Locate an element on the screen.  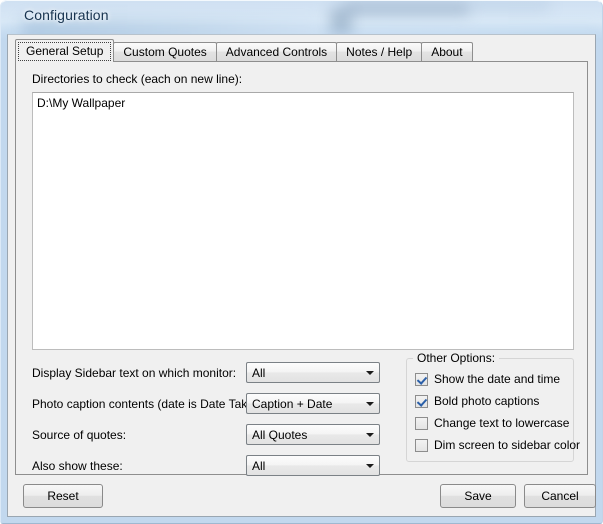
row-also-show-these: Also show these: All is located at coordinates (206, 468).